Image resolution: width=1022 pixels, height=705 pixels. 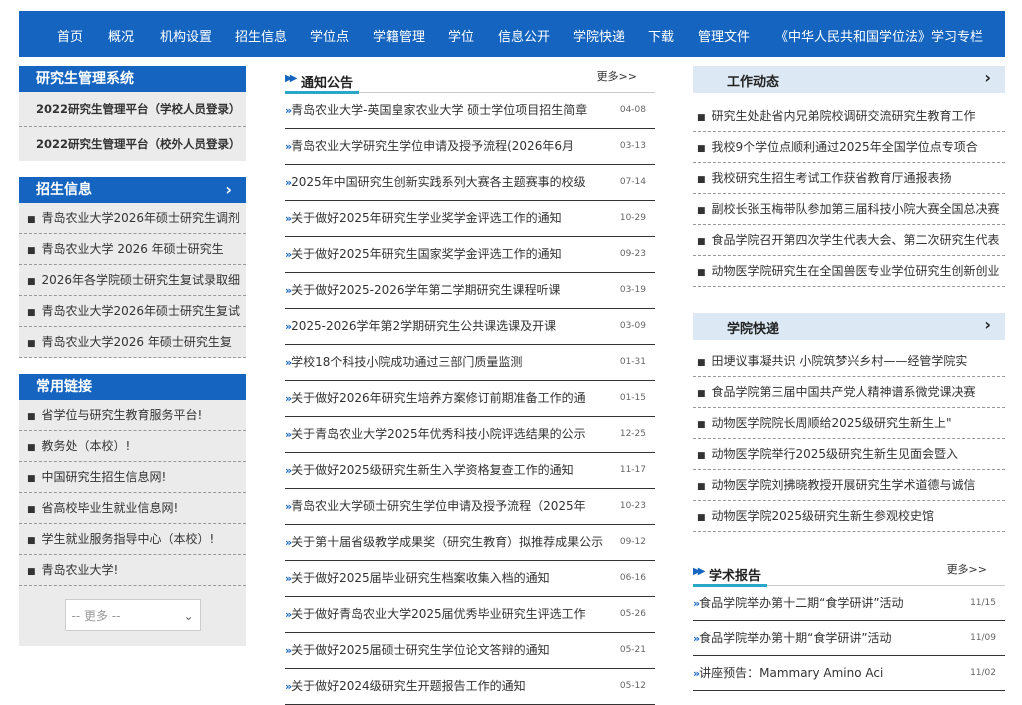 I want to click on notice-item-title: 青岛农业大学硕士研究生学位申请及授予流程（2025年, so click(x=438, y=506).